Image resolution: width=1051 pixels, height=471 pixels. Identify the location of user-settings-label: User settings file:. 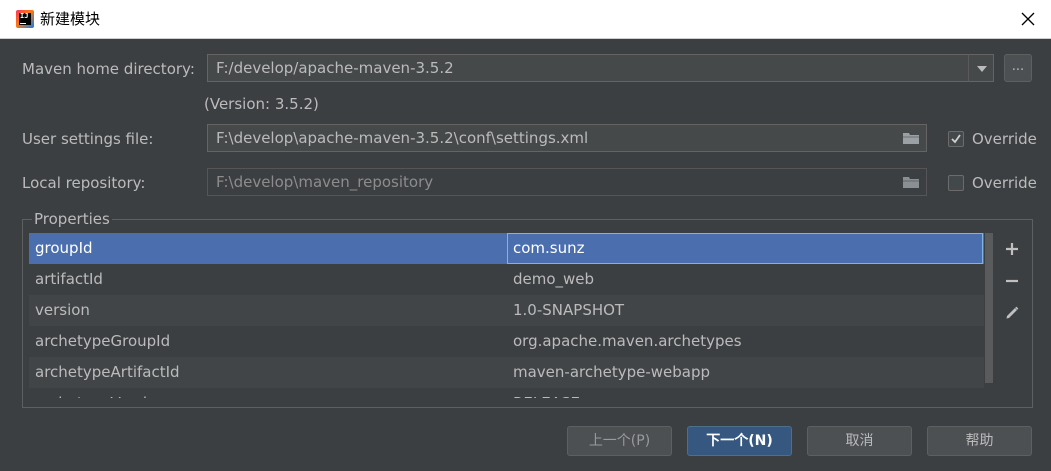
(88, 139).